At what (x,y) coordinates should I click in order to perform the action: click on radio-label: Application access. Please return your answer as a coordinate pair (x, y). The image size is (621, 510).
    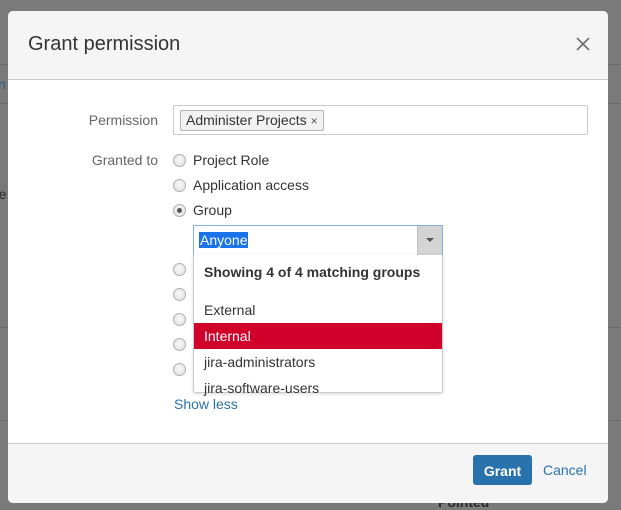
    Looking at the image, I should click on (251, 185).